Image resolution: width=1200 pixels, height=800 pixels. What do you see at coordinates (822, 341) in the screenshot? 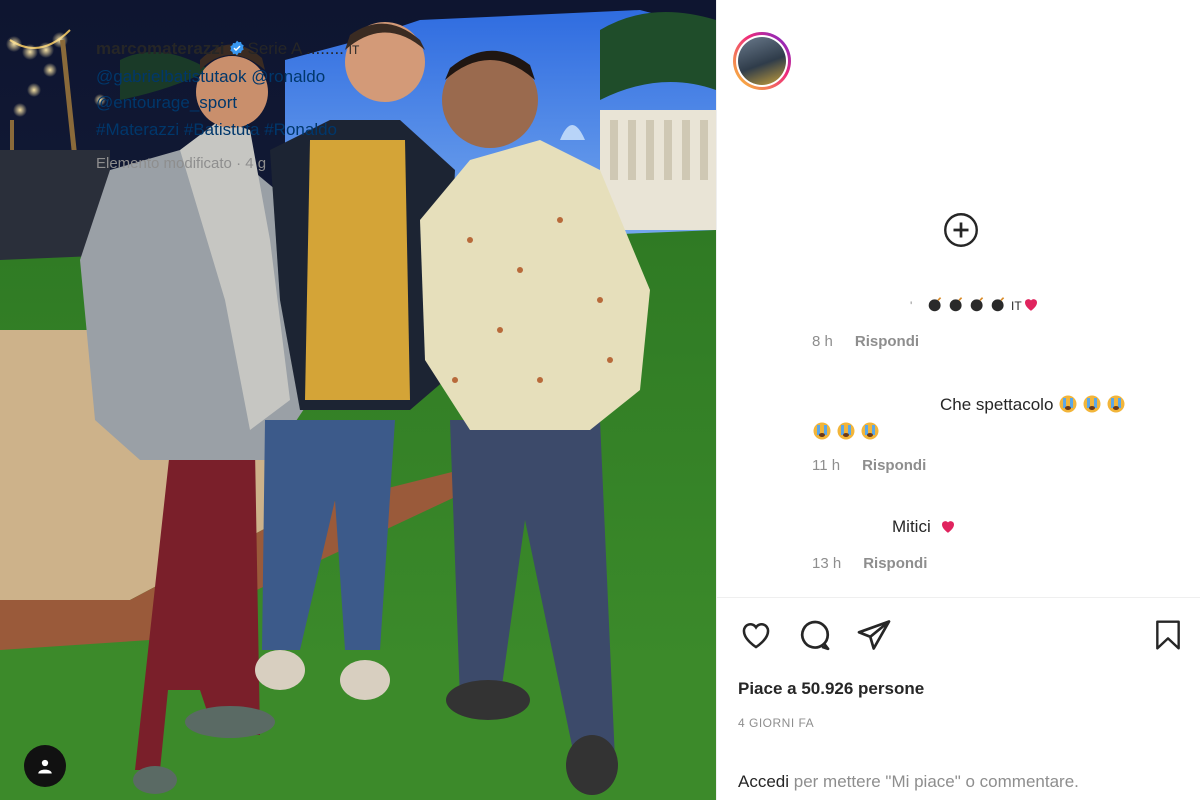
I see `comment-1-time: 8 h` at bounding box center [822, 341].